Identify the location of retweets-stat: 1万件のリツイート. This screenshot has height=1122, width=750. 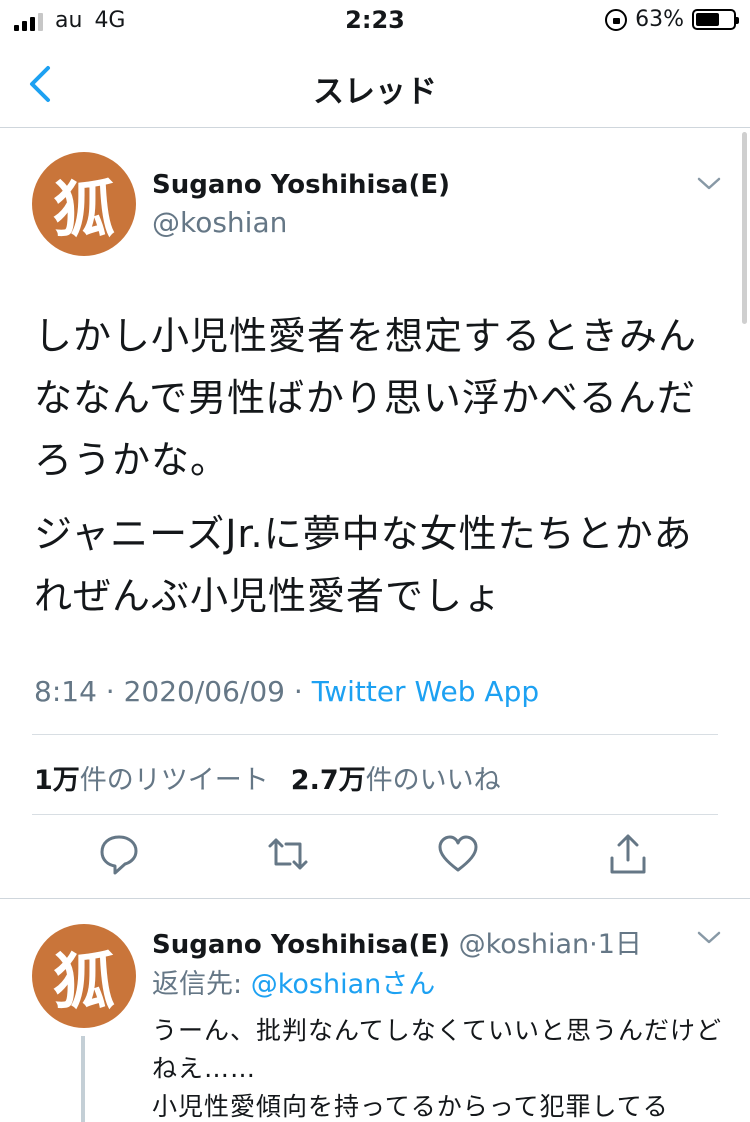
(151, 780).